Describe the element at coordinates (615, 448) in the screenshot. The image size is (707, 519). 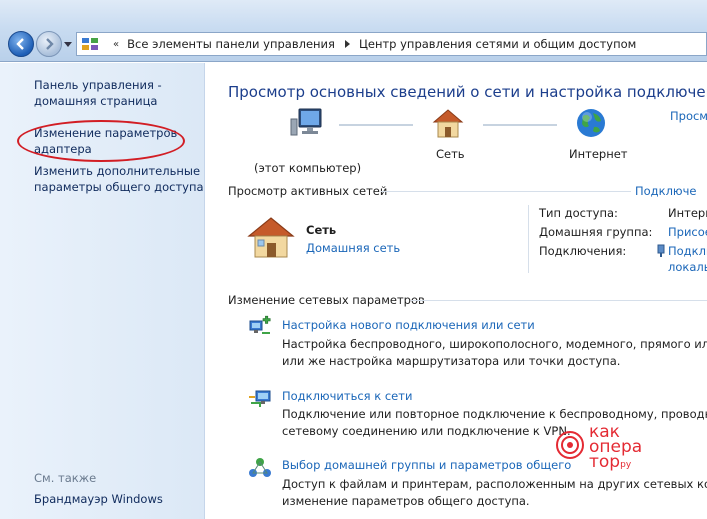
I see `watermark-text: как опера торру` at that location.